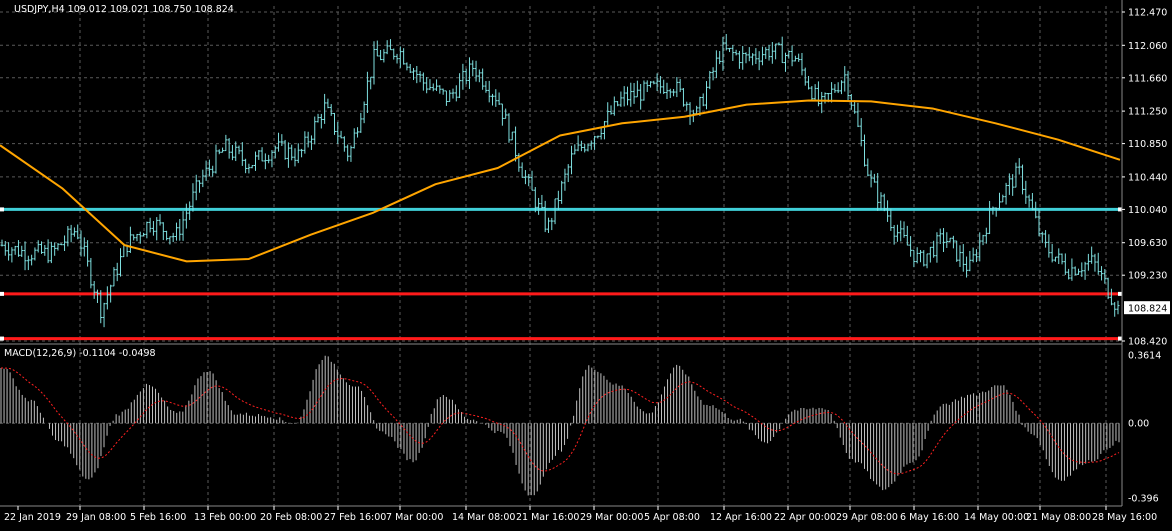  What do you see at coordinates (805, 517) in the screenshot?
I see `time-tick-label: 22 Apr 00:00` at bounding box center [805, 517].